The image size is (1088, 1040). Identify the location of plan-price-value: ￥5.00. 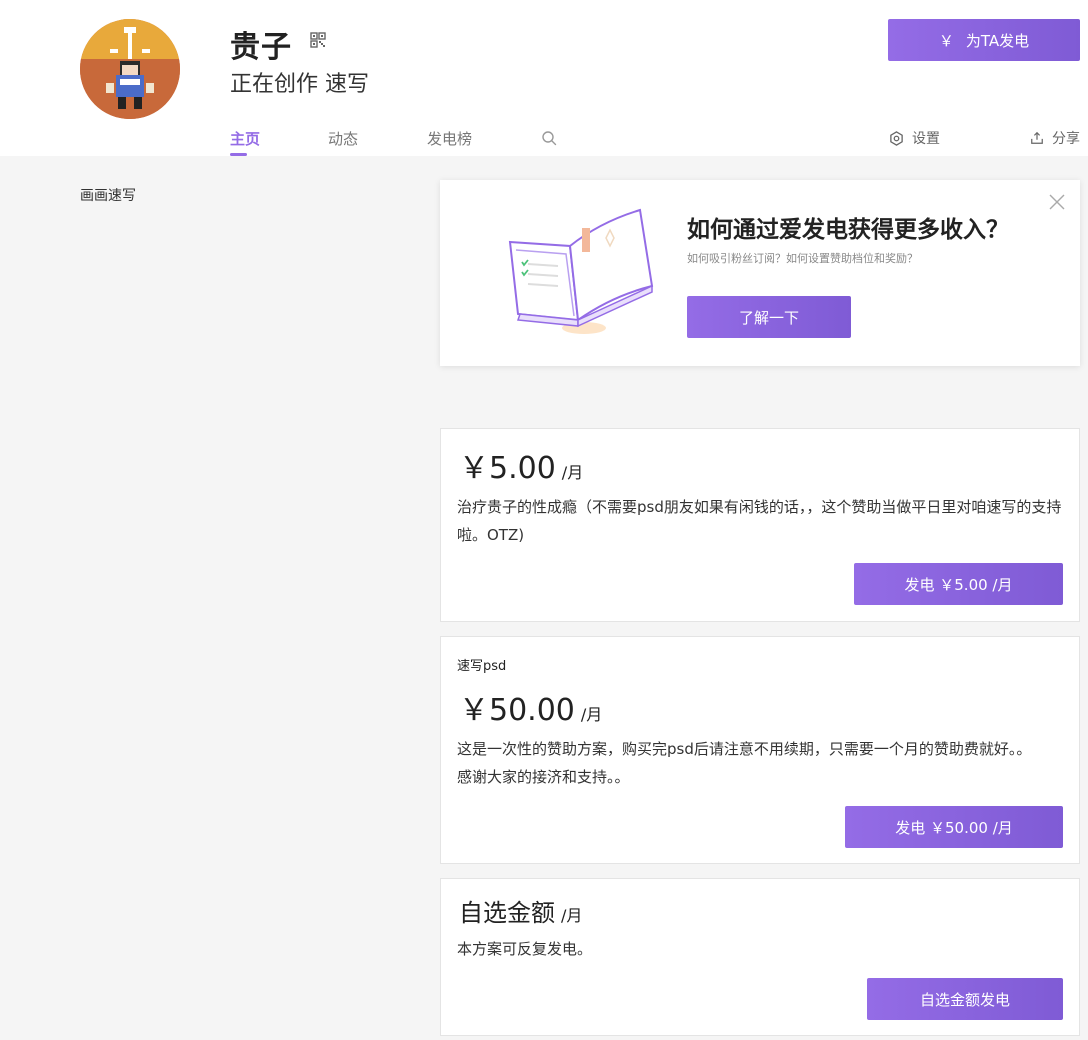
(507, 468).